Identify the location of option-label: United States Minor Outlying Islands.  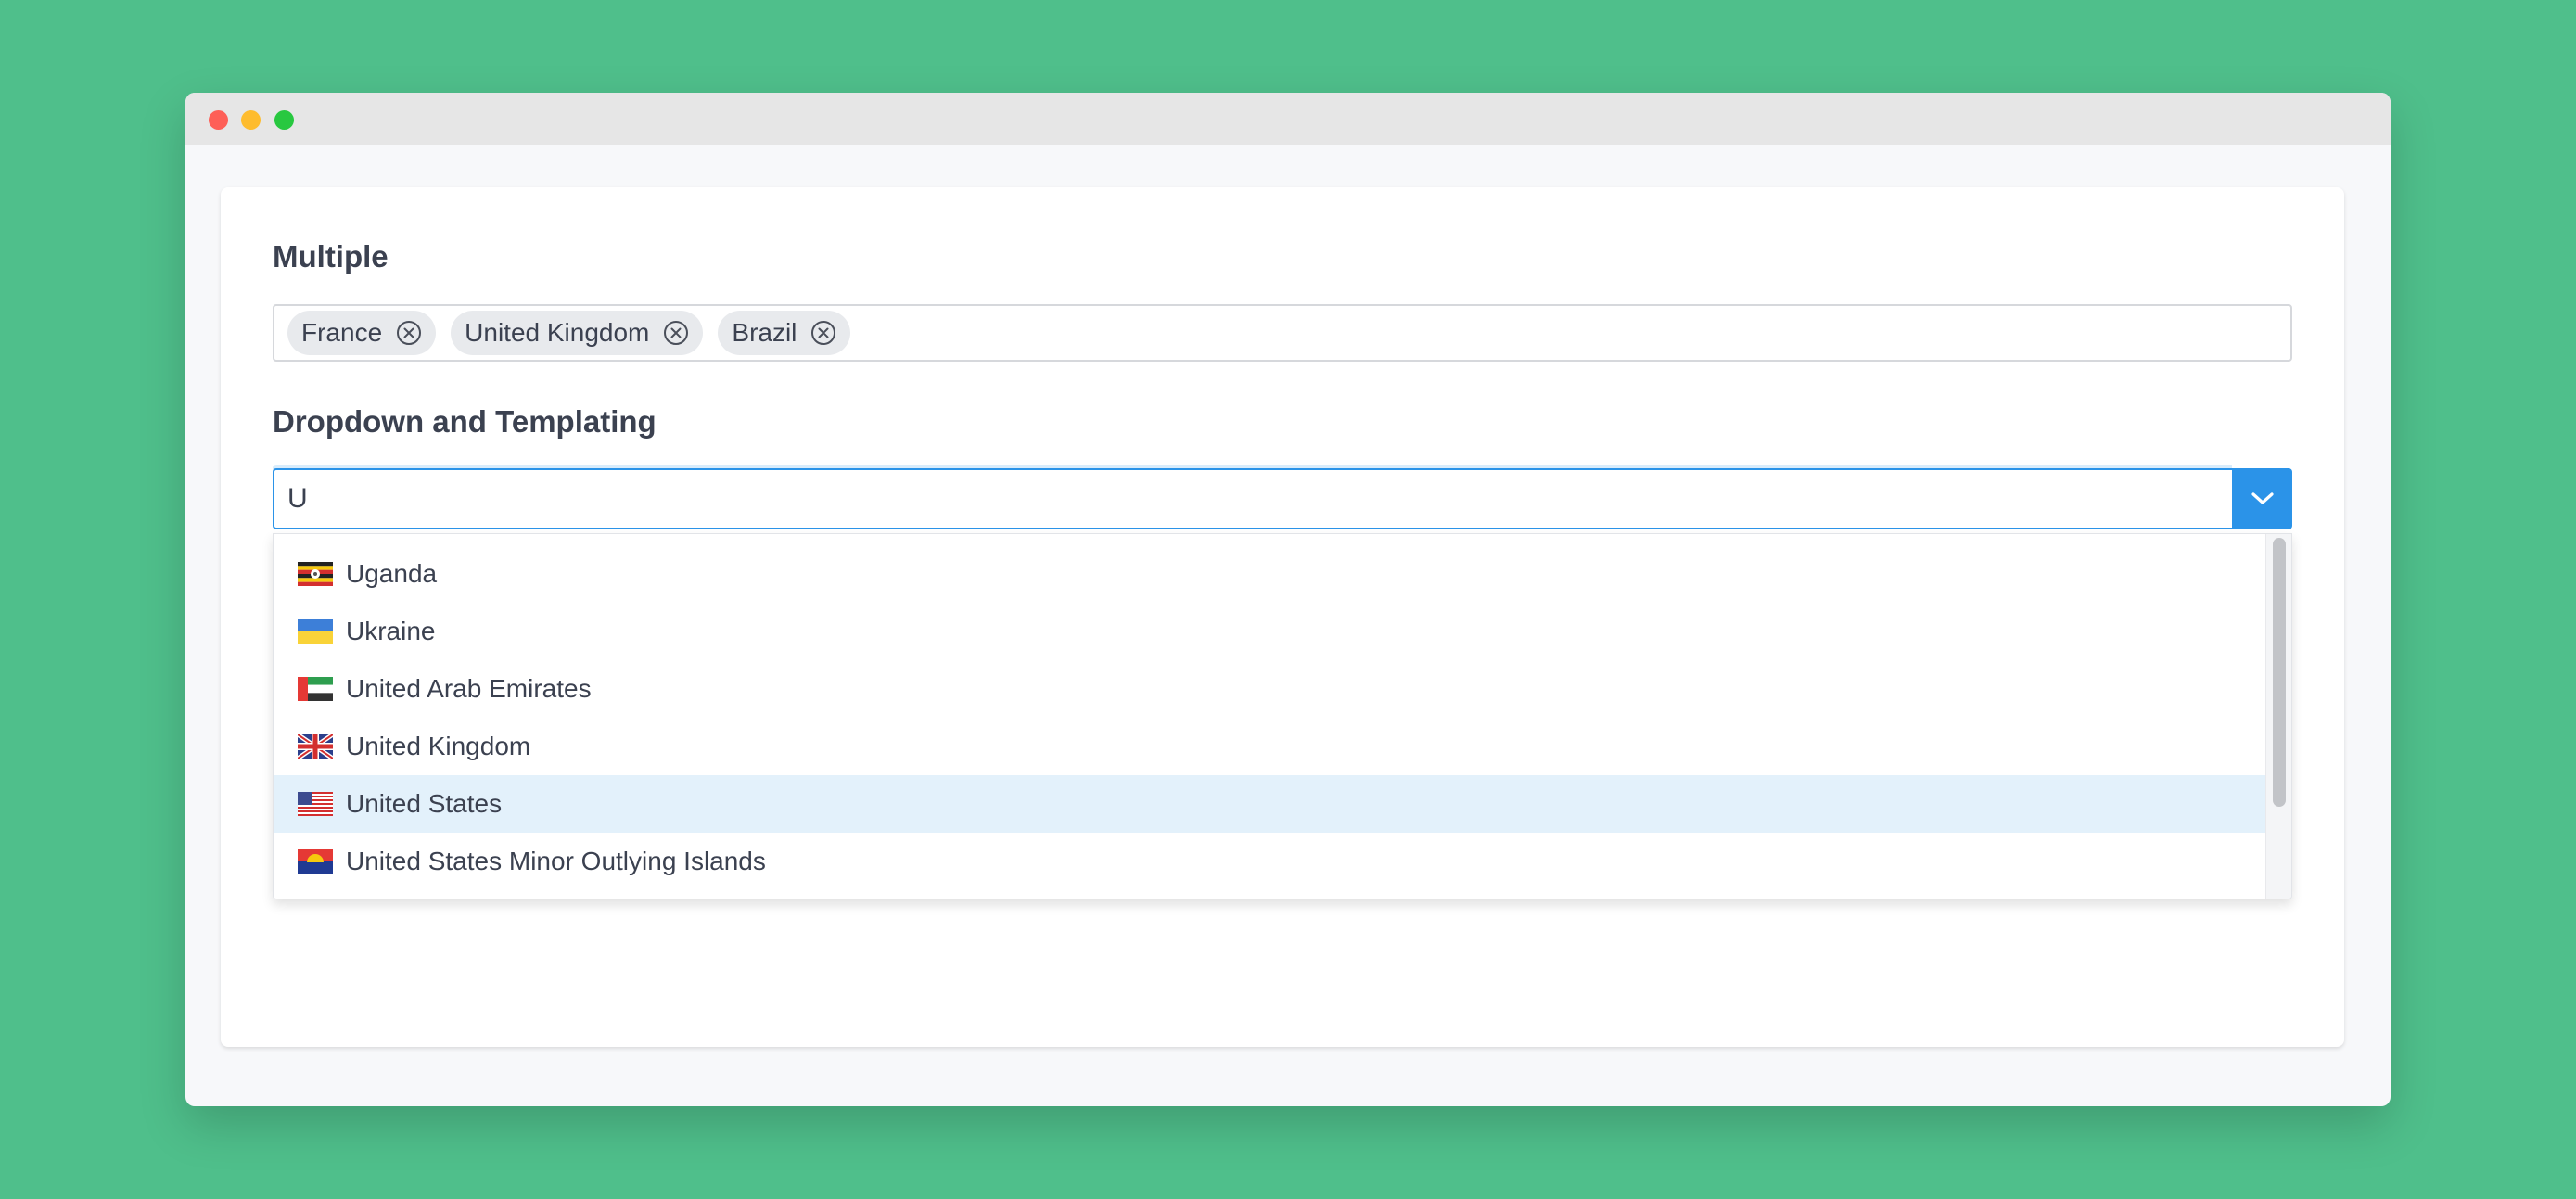
(556, 861).